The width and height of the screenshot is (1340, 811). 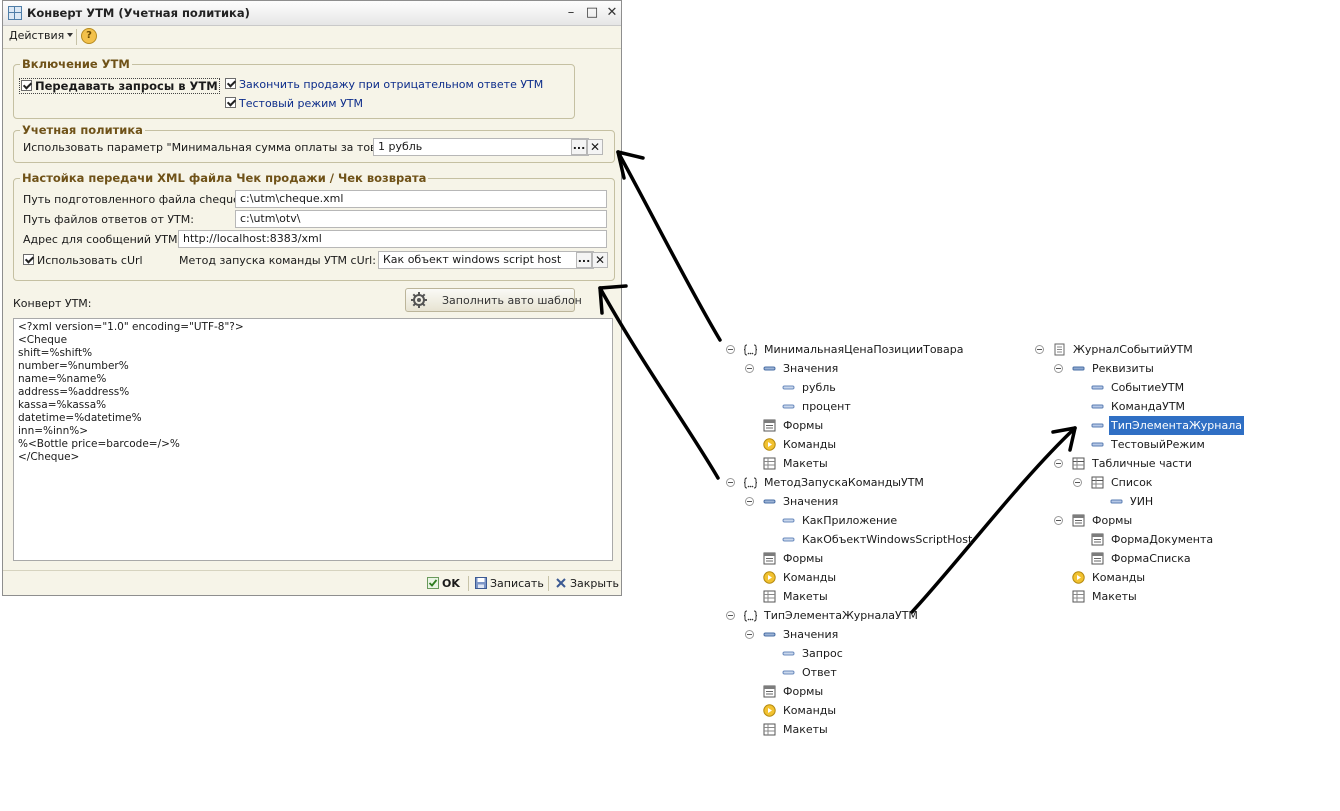 What do you see at coordinates (1078, 368) in the screenshot?
I see `attributes-icon` at bounding box center [1078, 368].